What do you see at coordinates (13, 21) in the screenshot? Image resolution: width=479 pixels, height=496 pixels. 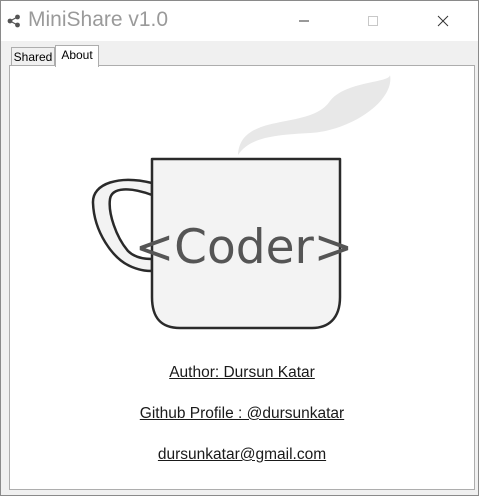 I see `share-icon` at bounding box center [13, 21].